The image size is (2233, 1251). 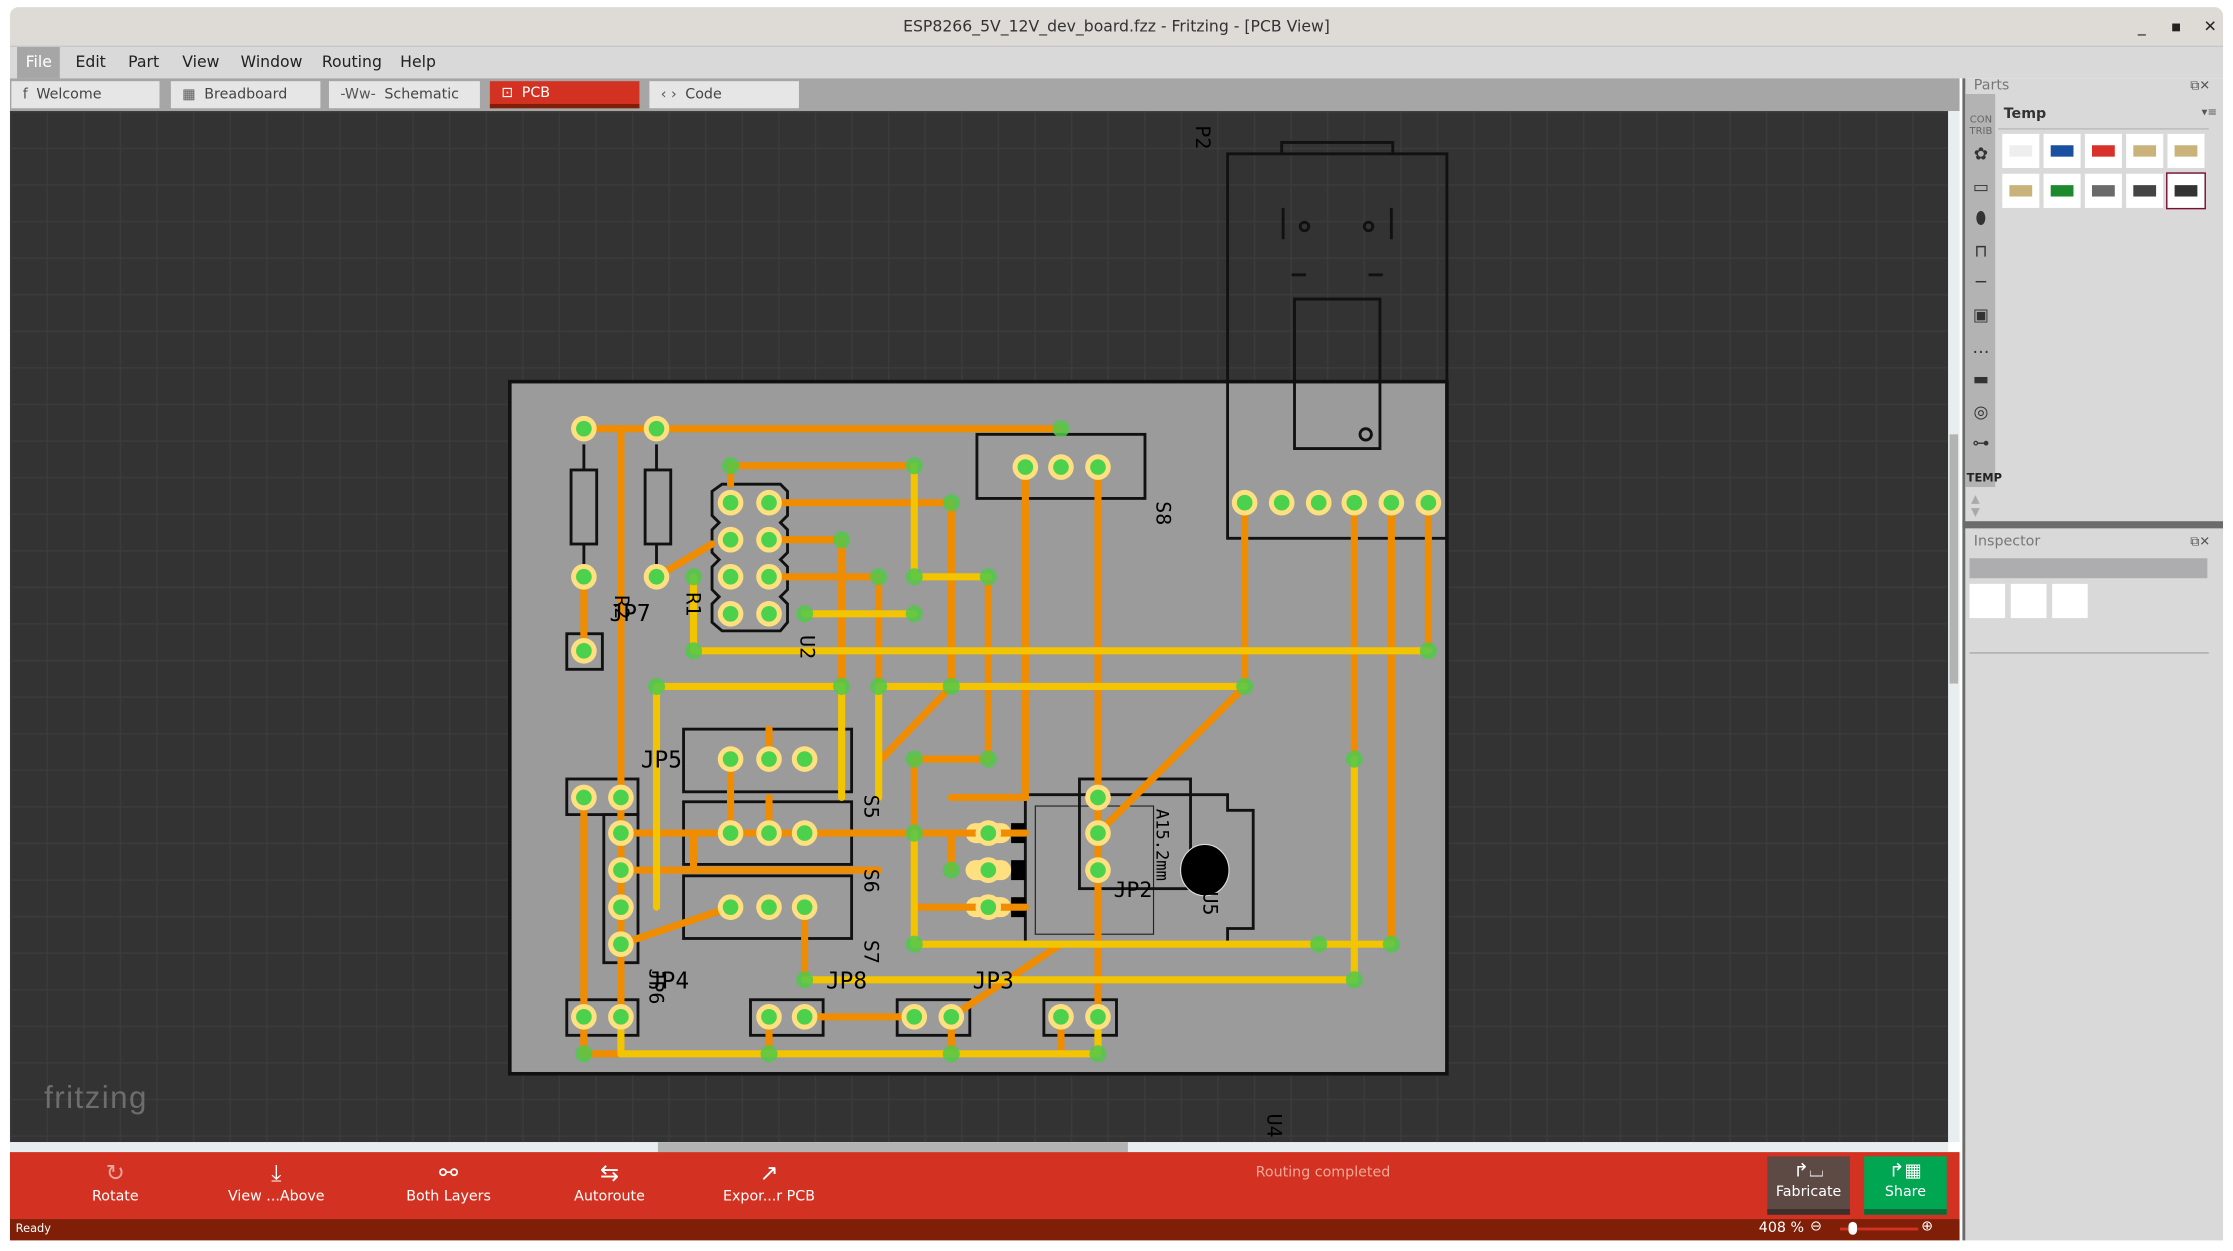 I want to click on vertical-scroll-thumb, so click(x=1954, y=559).